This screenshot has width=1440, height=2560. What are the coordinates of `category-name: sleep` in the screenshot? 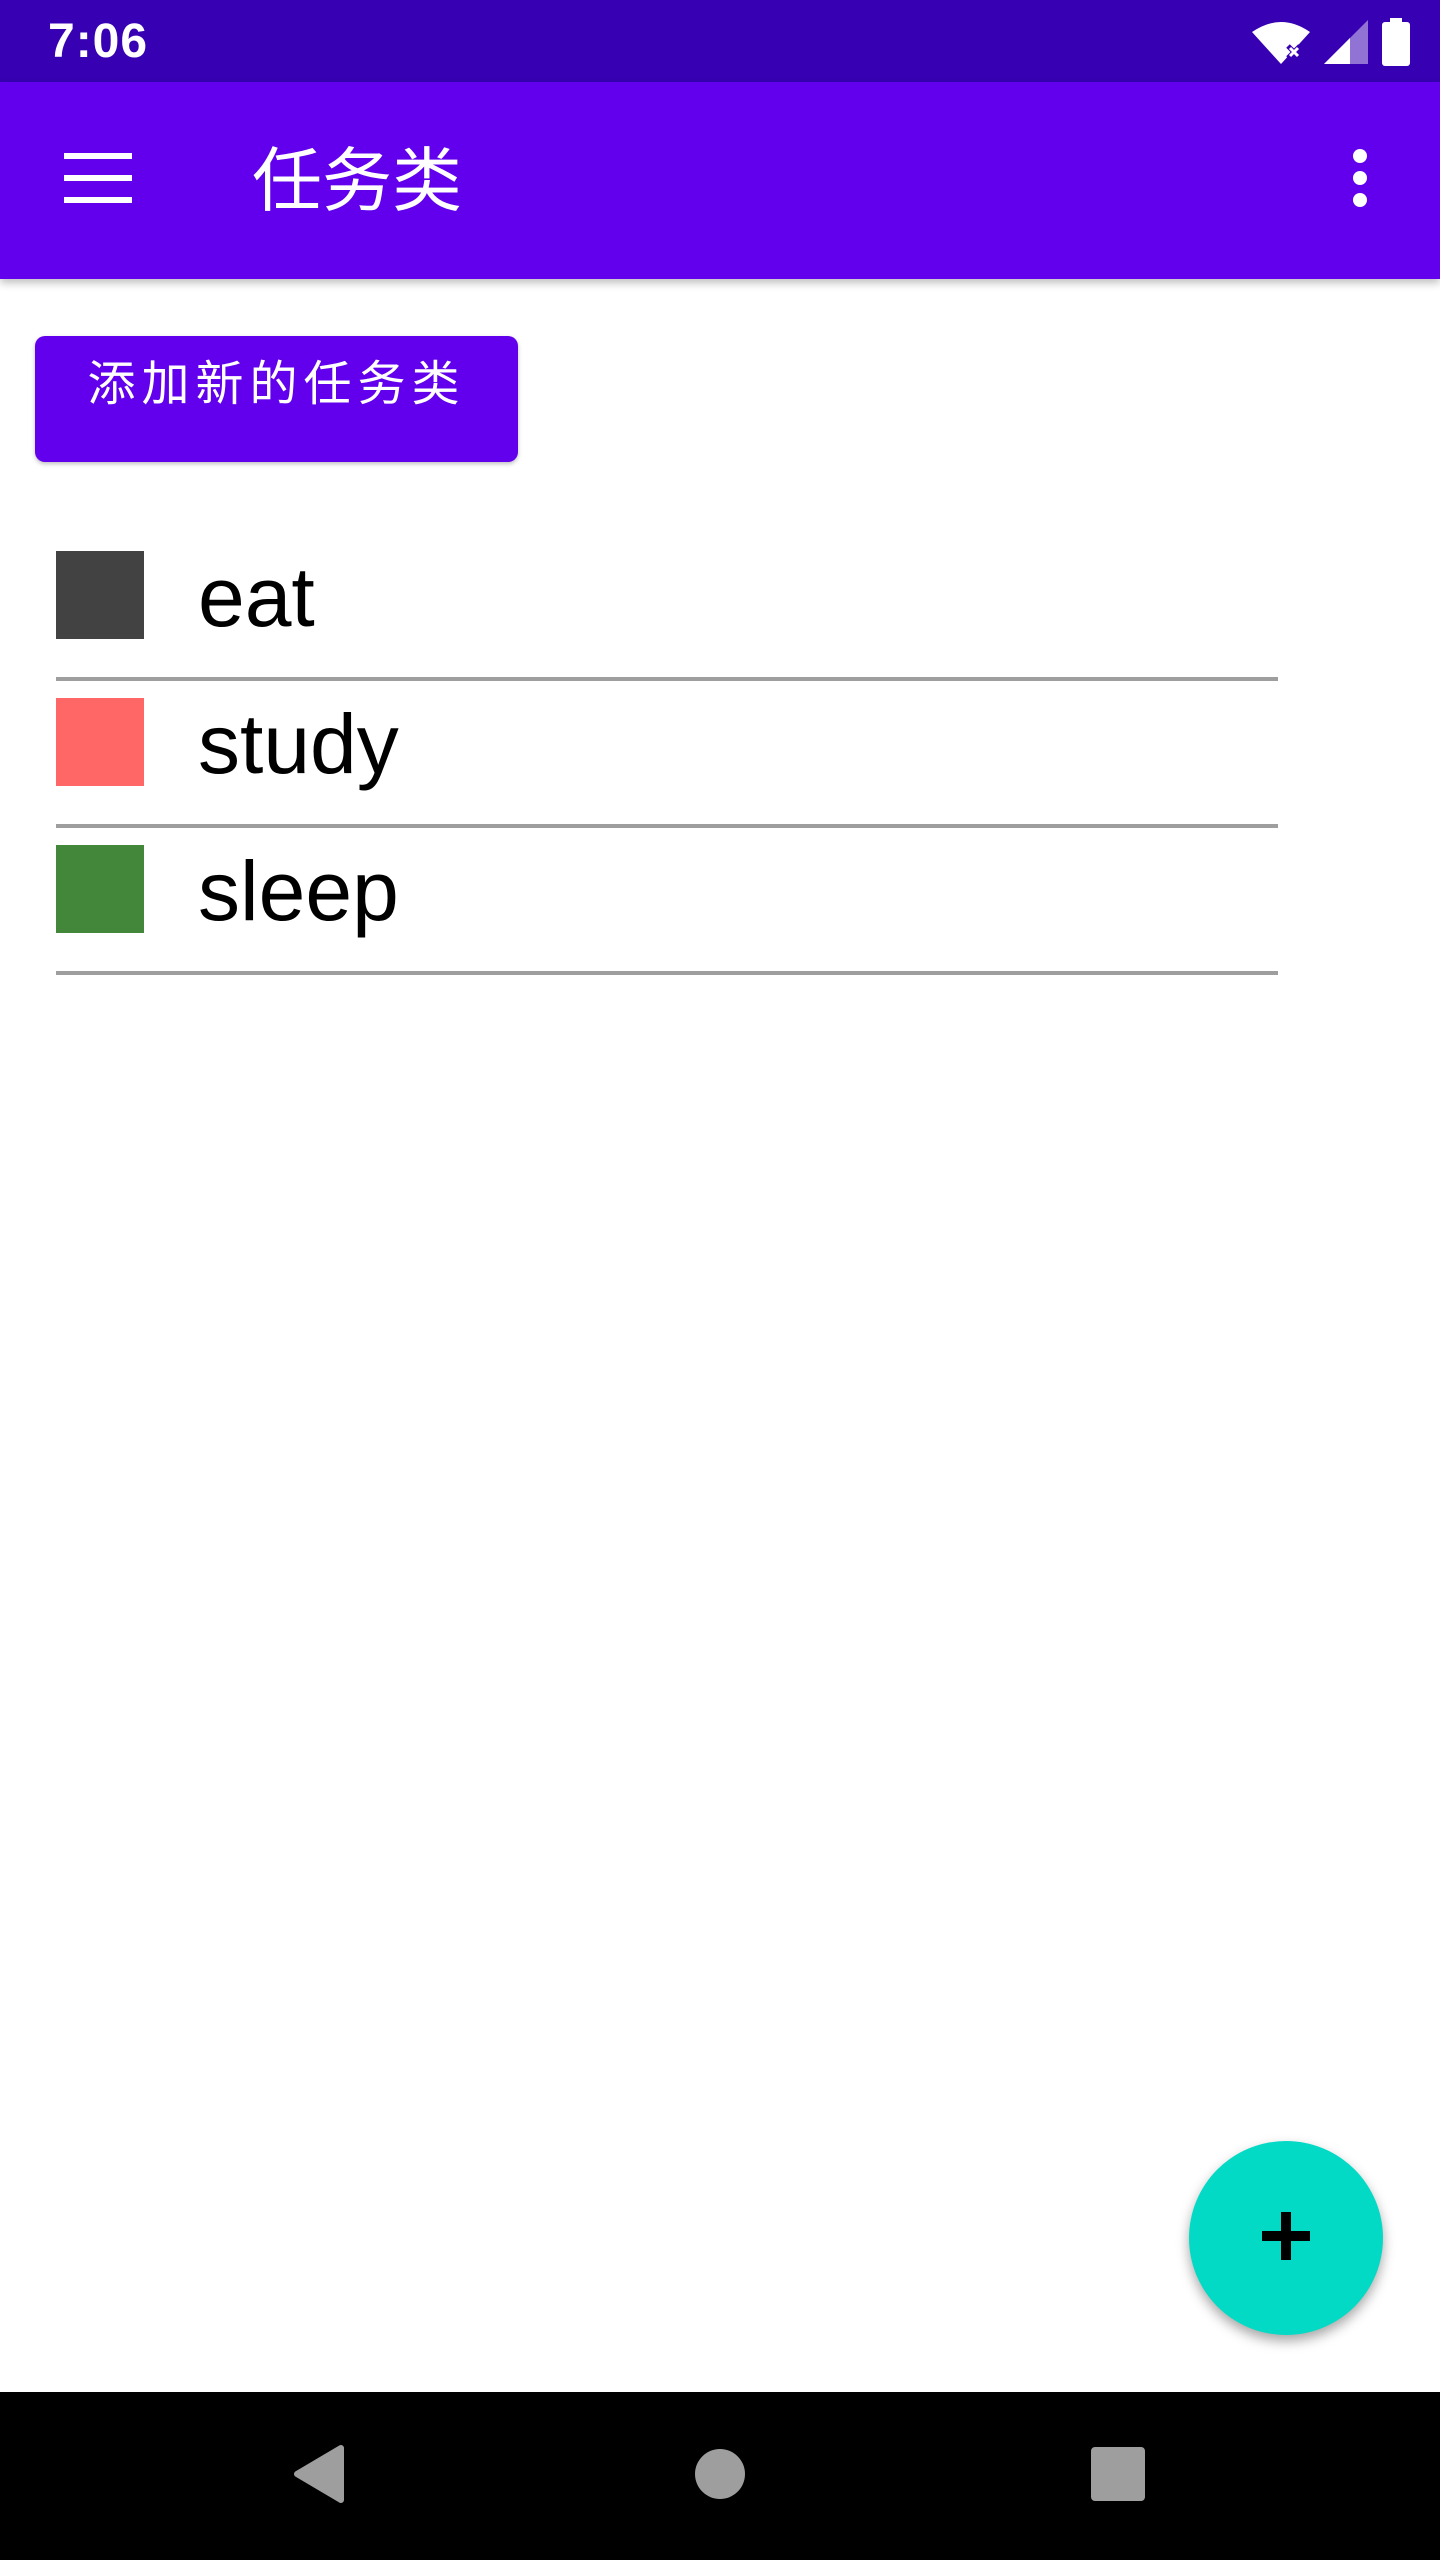 It's located at (298, 891).